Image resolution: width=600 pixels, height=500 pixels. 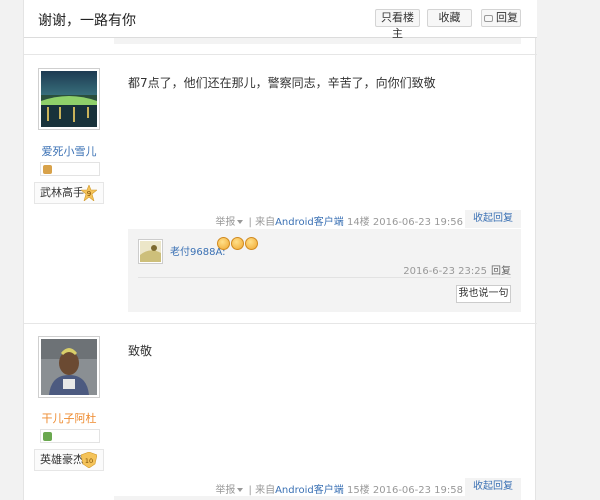 What do you see at coordinates (282, 83) in the screenshot?
I see `post-content: 都7点了，他们还在那儿，警察同志，辛苦了，向你们致敬` at bounding box center [282, 83].